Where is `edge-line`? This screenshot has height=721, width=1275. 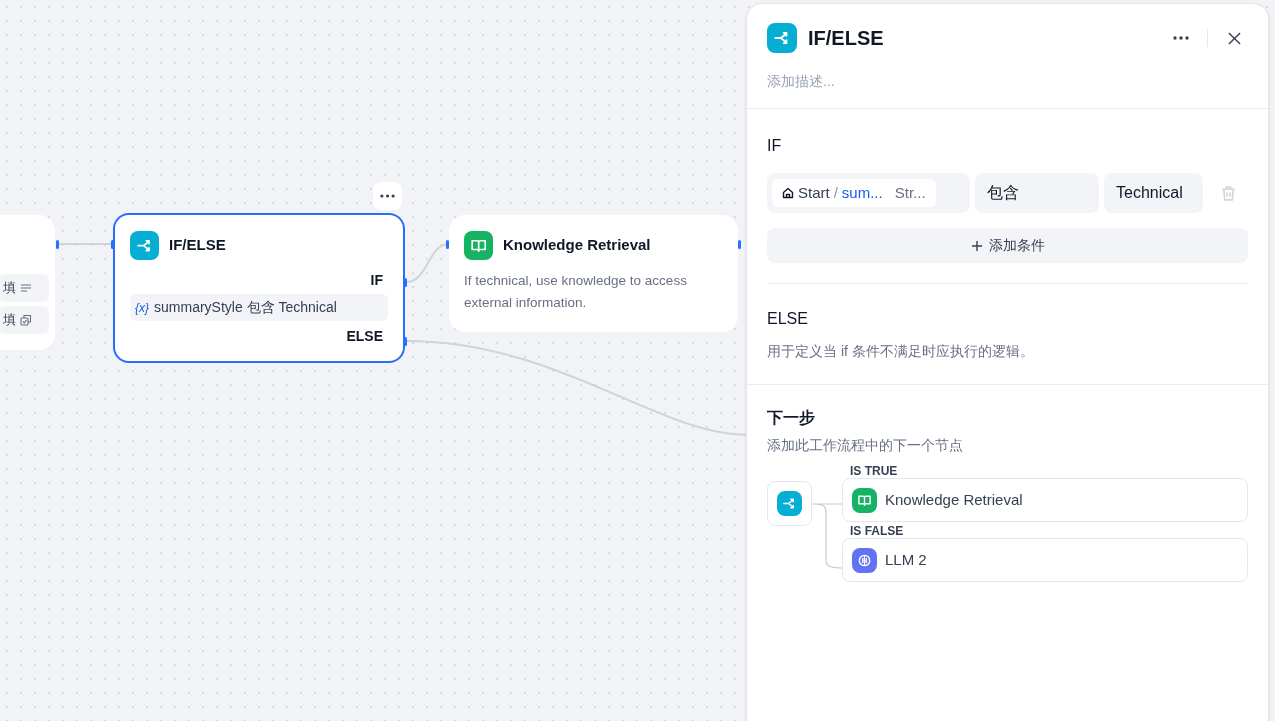 edge-line is located at coordinates (85, 244).